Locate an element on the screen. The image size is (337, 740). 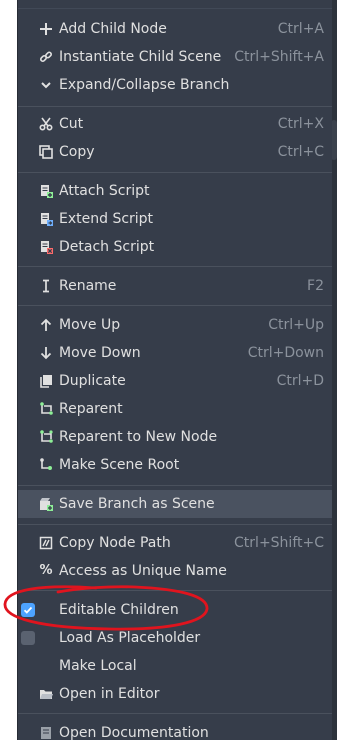
percent-icon: % is located at coordinates (46, 570).